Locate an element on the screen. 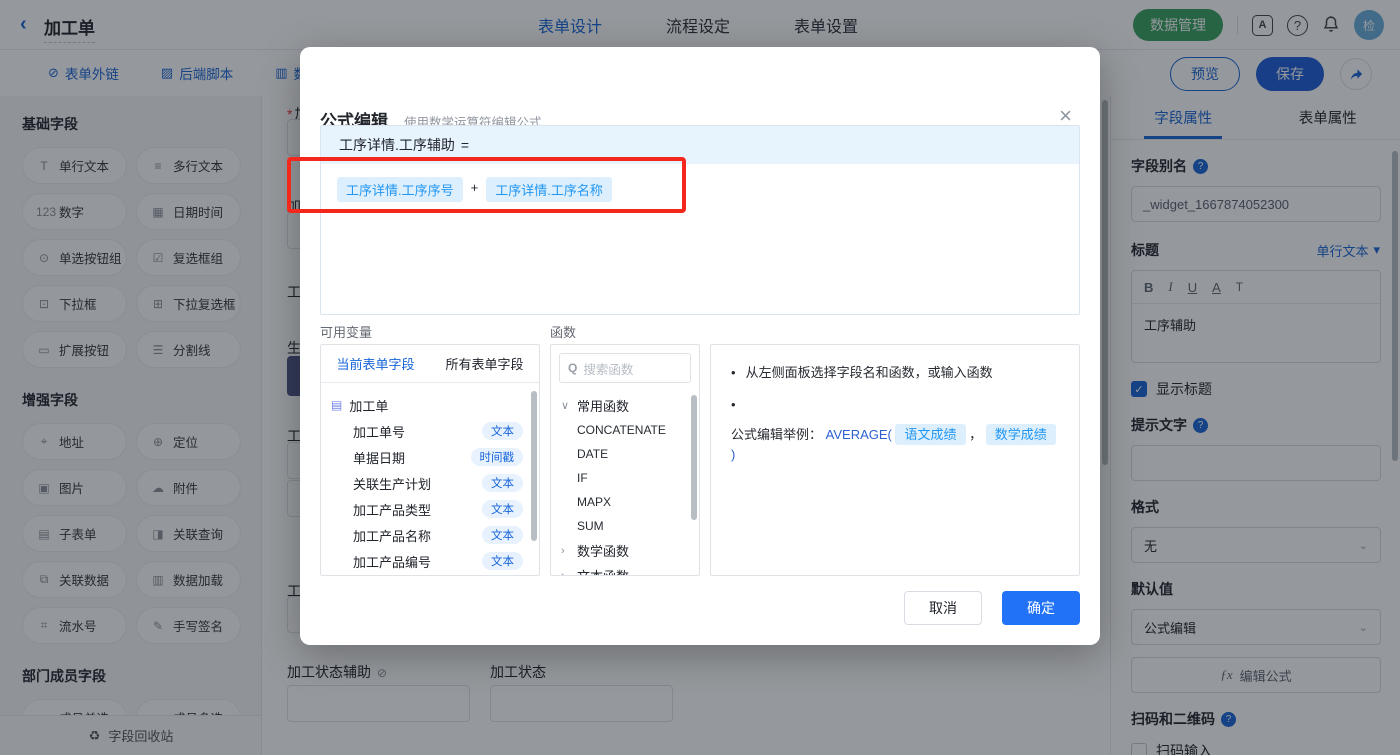 Image resolution: width=1400 pixels, height=755 pixels. function-group-label: 文本函数 is located at coordinates (603, 570).